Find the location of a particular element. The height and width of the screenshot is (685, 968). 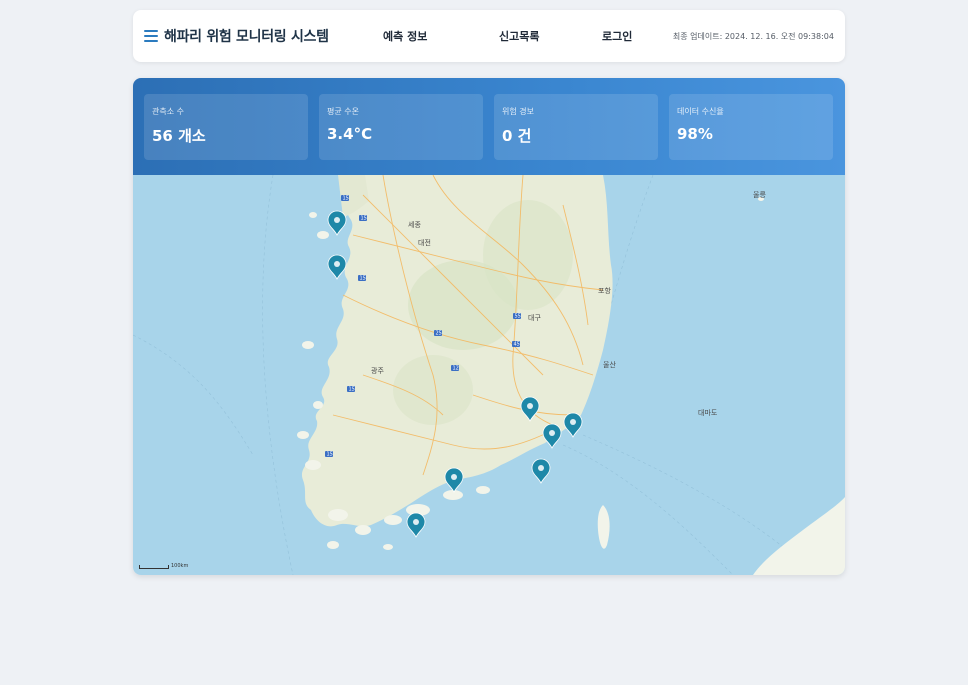

svg-text: 25 is located at coordinates (439, 334).